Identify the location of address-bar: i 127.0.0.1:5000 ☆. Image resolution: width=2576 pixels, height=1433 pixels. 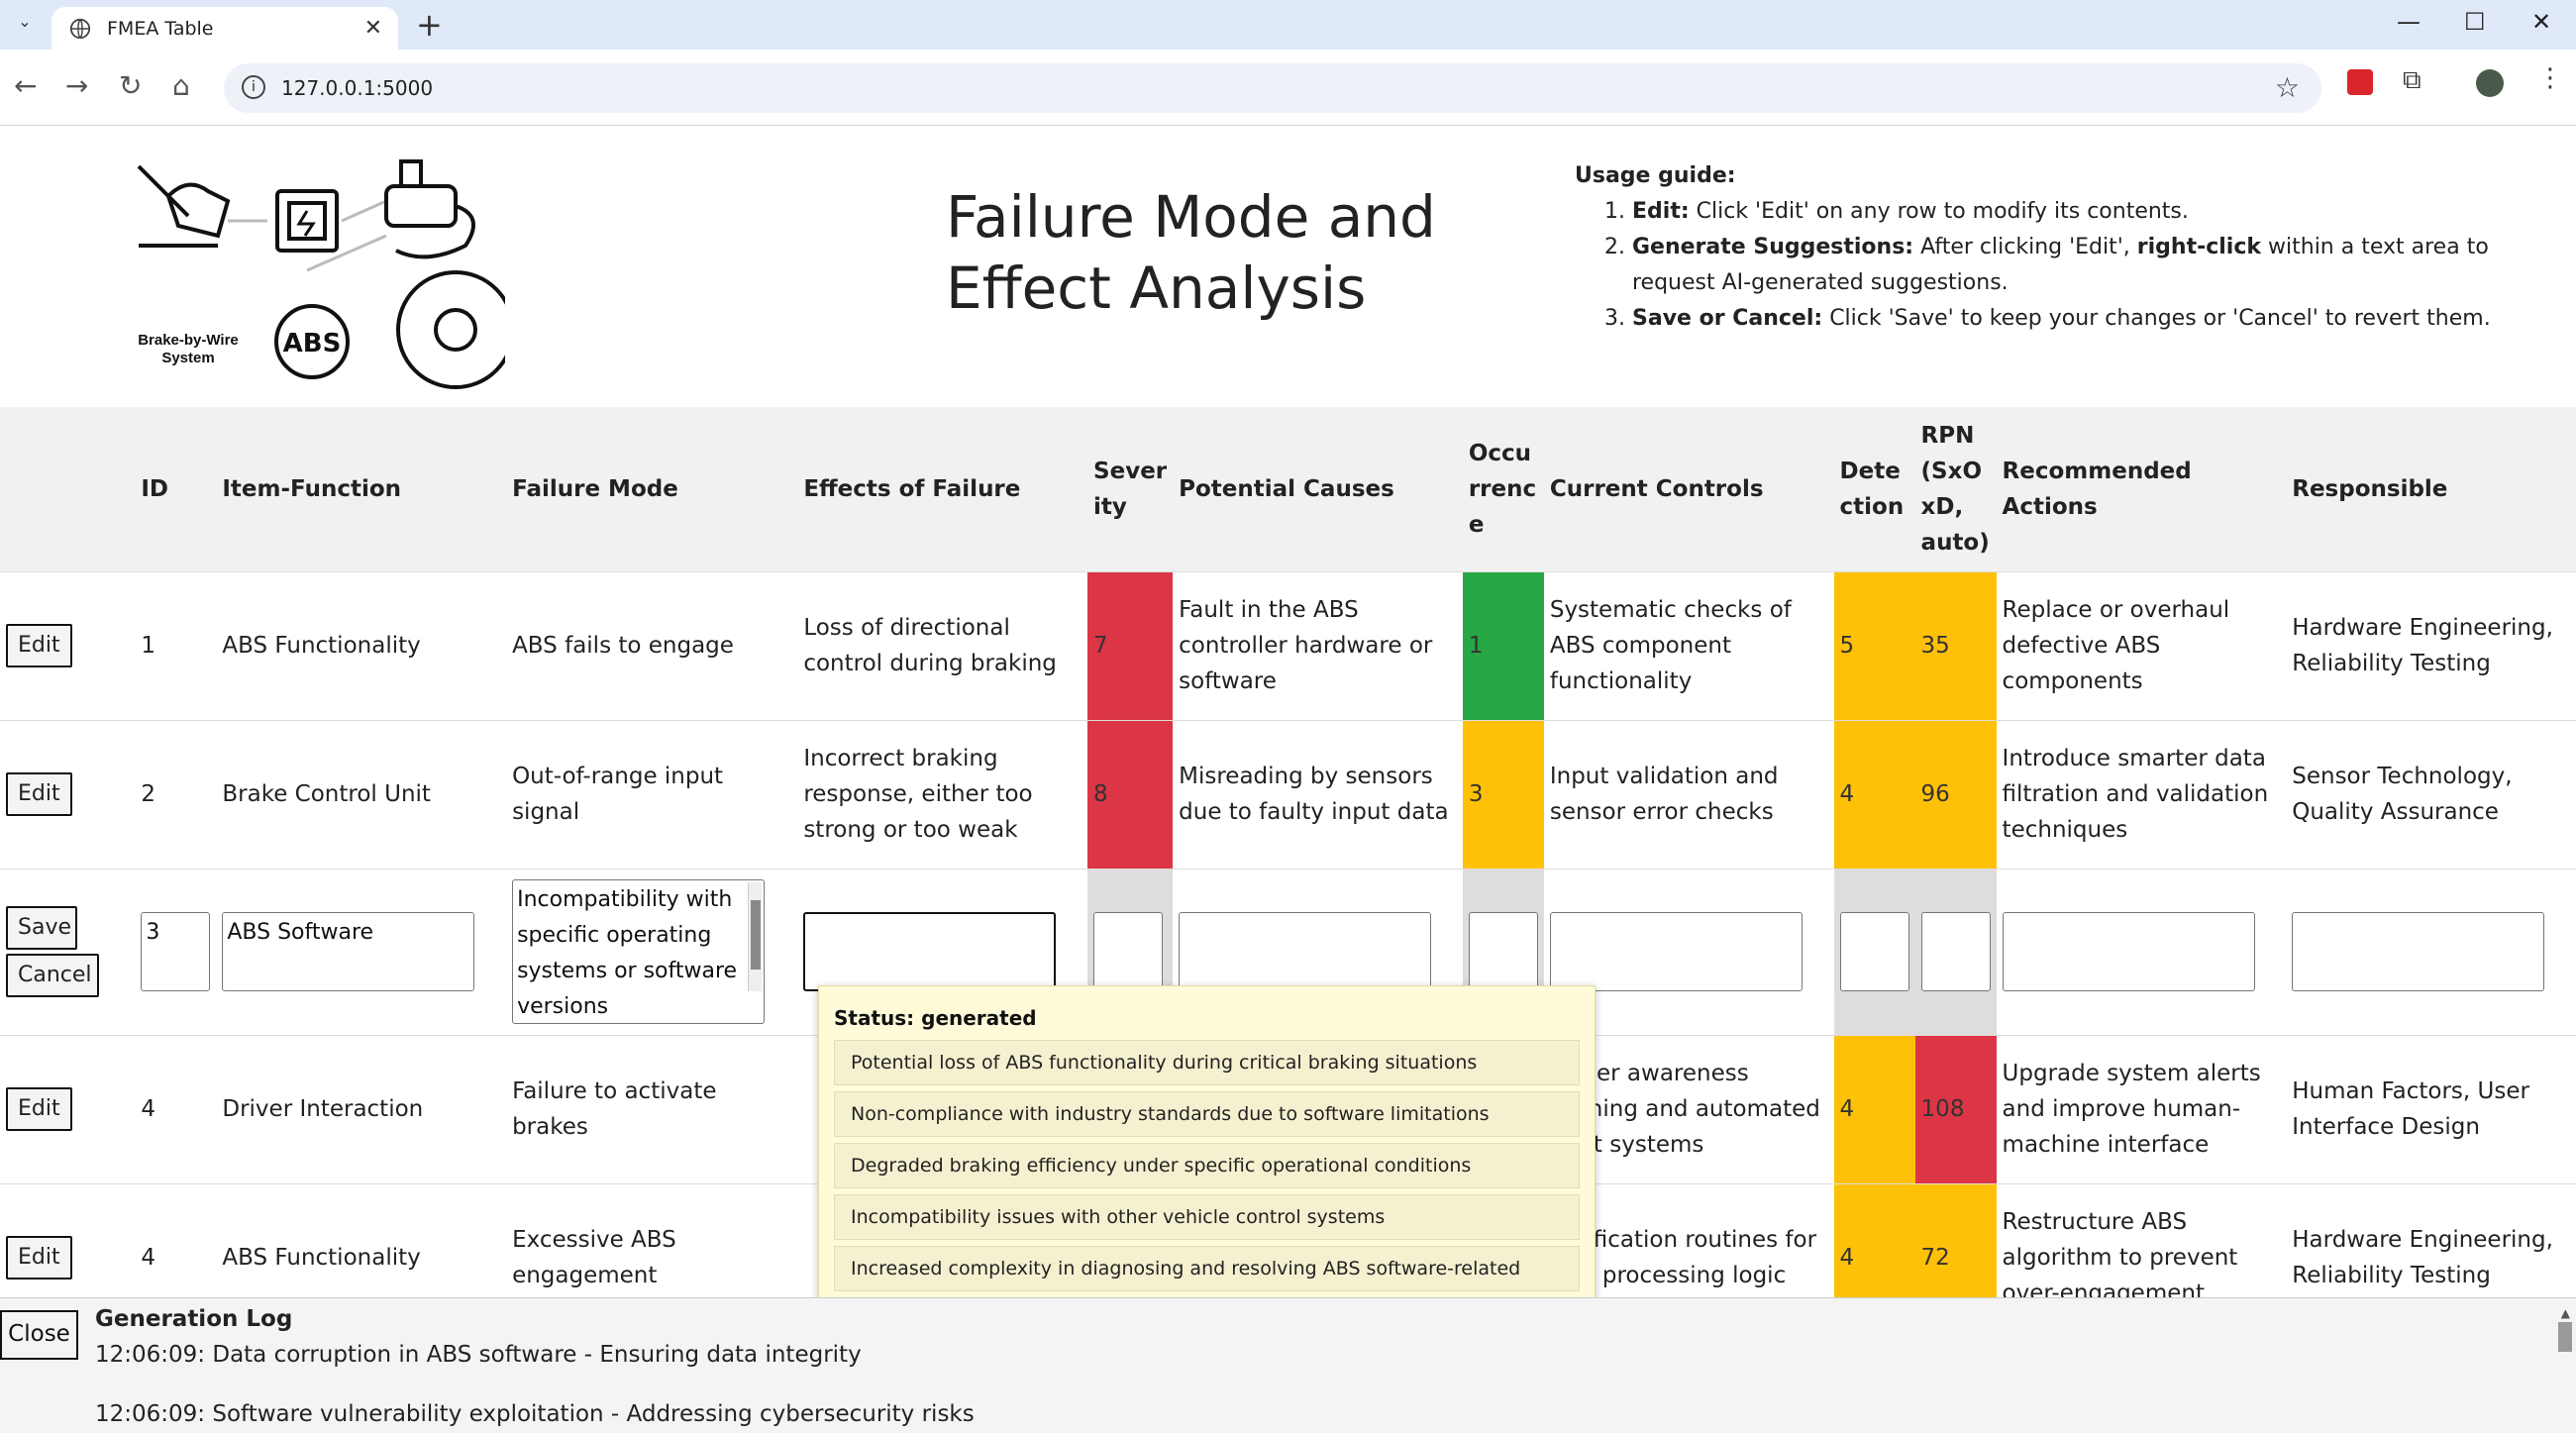
(1272, 88).